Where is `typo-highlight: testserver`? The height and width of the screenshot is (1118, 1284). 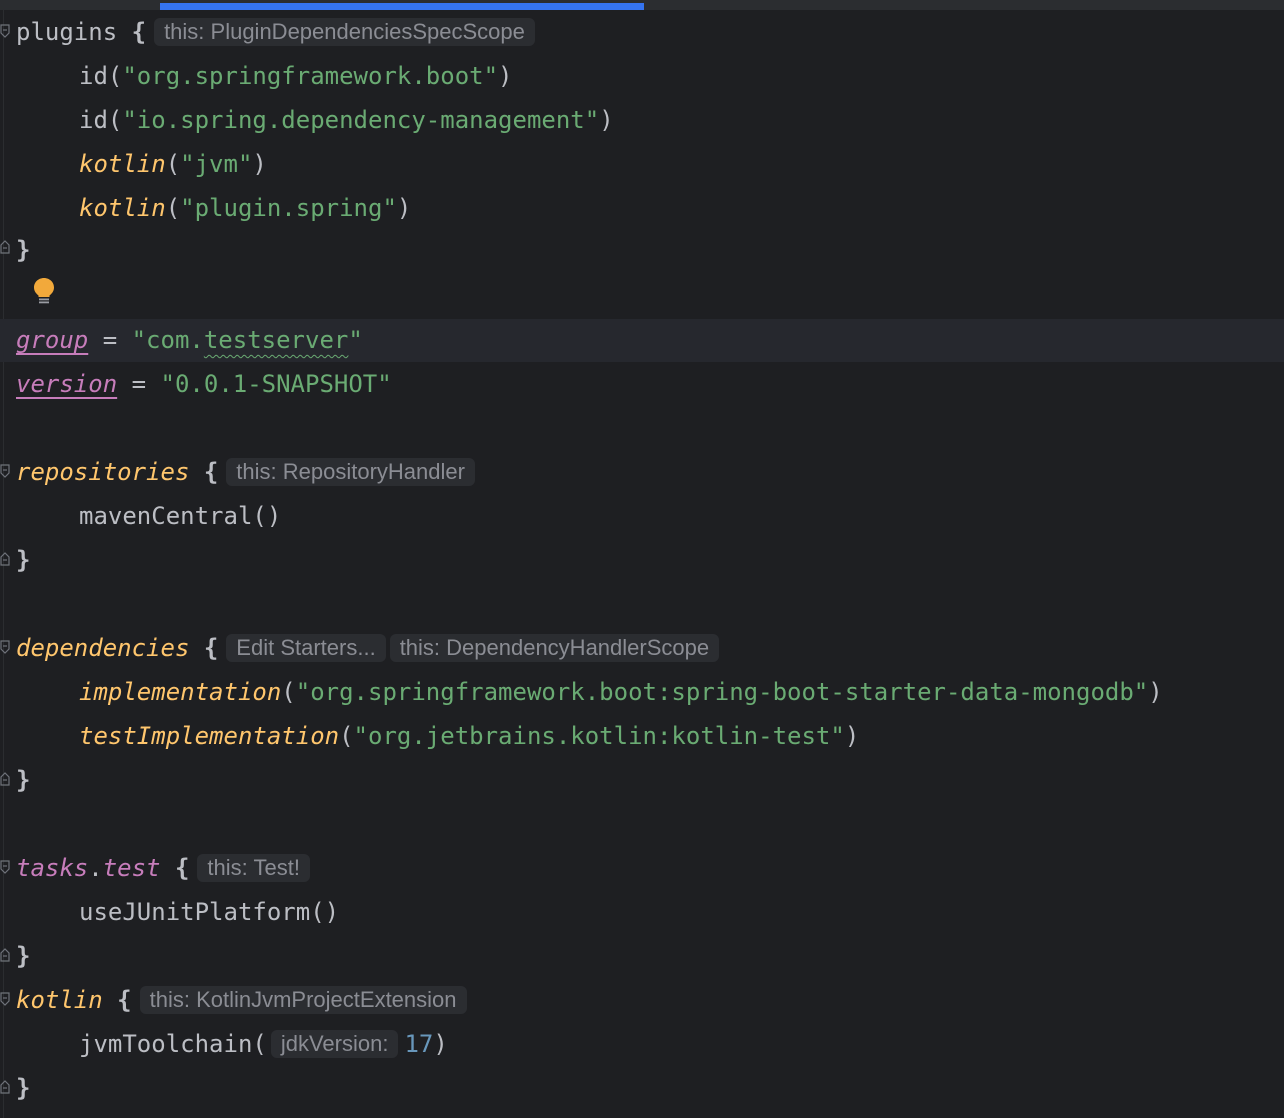
typo-highlight: testserver is located at coordinates (276, 340).